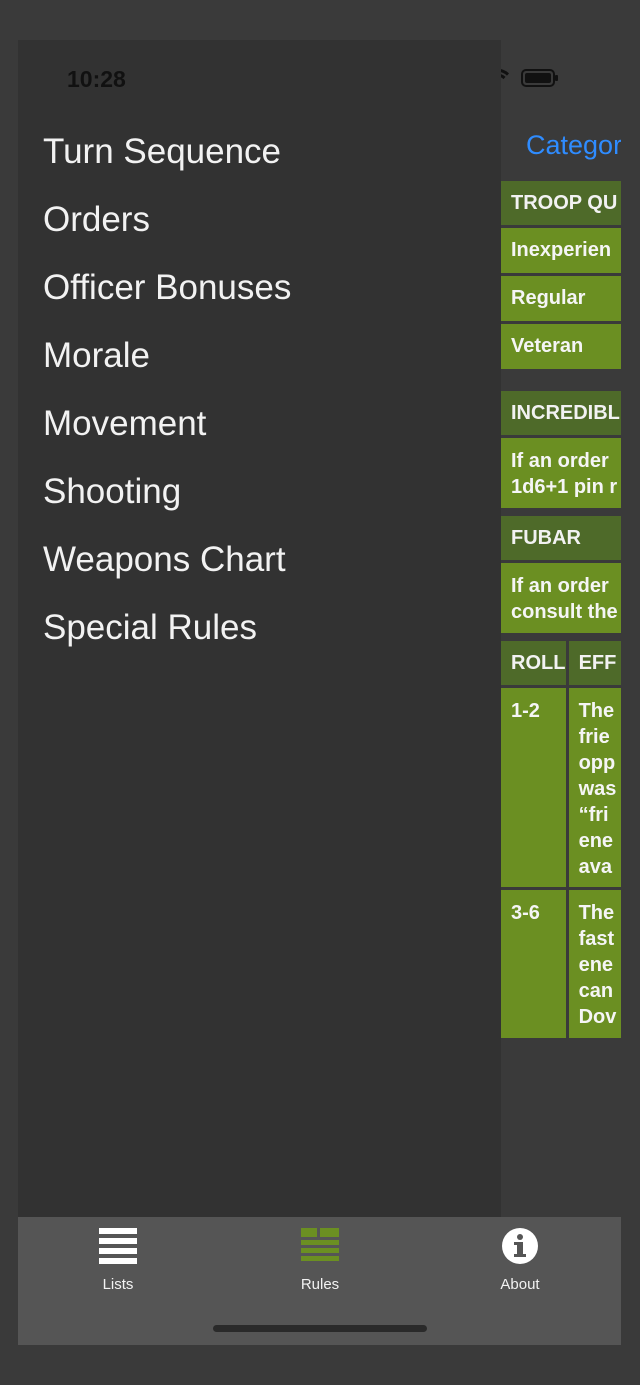  I want to click on tab-bar: Lists Rules About, so click(319, 1281).